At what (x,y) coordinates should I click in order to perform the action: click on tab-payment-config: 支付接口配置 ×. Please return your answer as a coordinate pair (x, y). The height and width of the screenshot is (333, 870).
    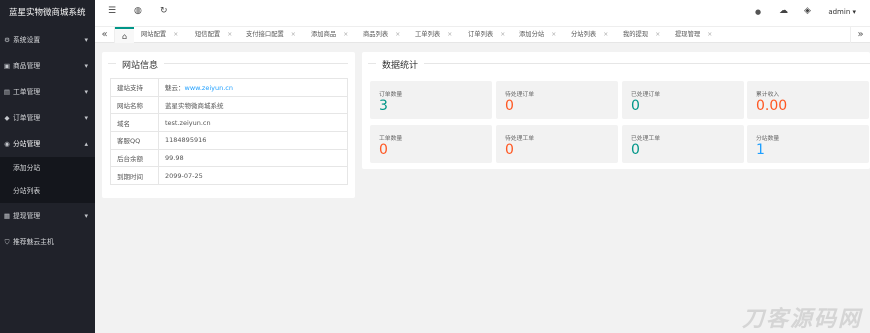
    Looking at the image, I should click on (271, 35).